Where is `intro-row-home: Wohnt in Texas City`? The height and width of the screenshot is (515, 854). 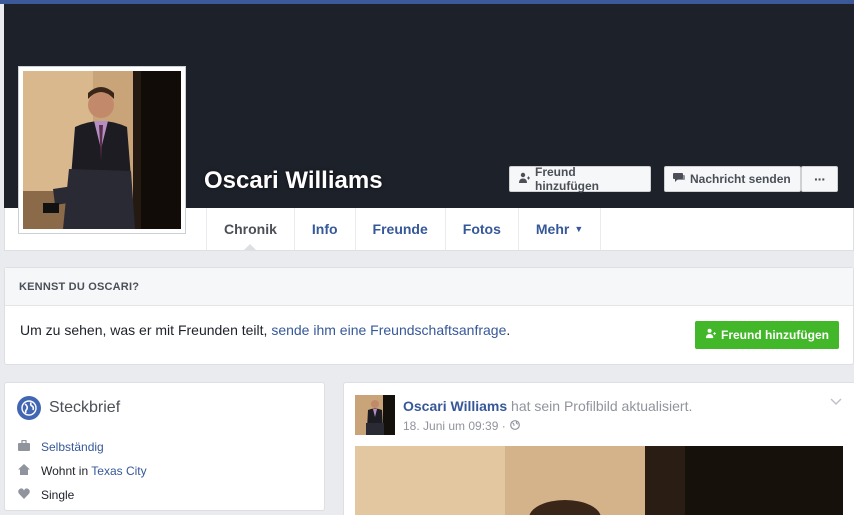 intro-row-home: Wohnt in Texas City is located at coordinates (82, 471).